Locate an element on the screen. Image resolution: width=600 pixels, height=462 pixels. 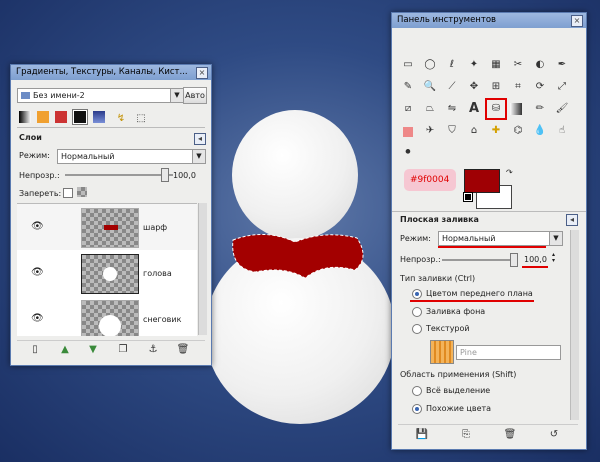
color-picker-icon: ✎ is located at coordinates (408, 87).